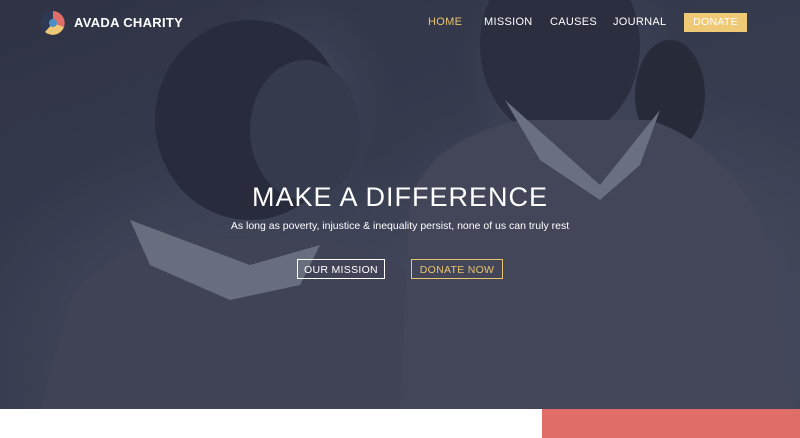  What do you see at coordinates (573, 22) in the screenshot?
I see `nav-item-causes: CAUSES` at bounding box center [573, 22].